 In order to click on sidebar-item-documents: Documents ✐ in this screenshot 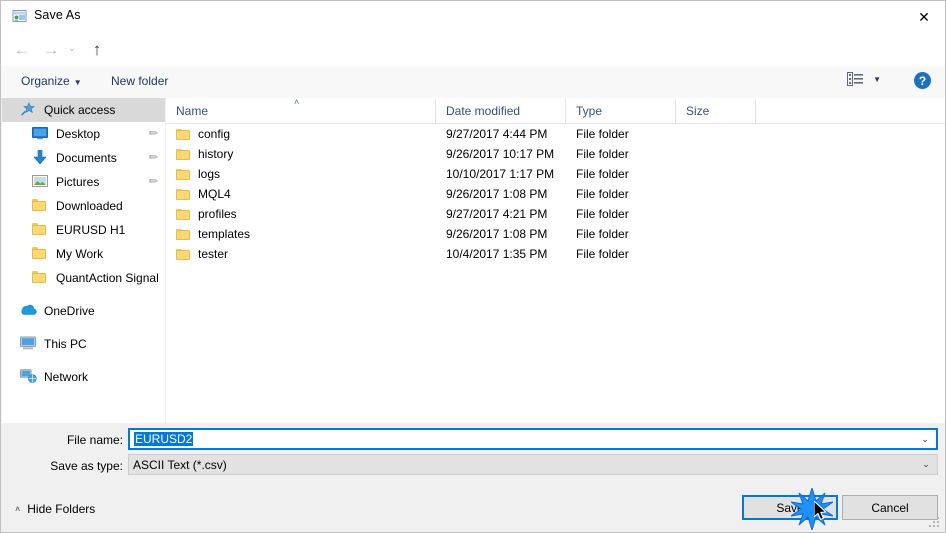, I will do `click(83, 158)`.